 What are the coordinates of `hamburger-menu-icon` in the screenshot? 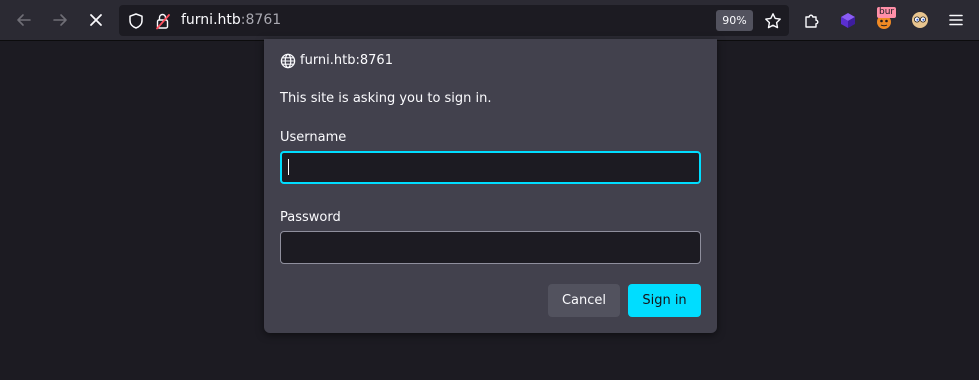 It's located at (956, 20).